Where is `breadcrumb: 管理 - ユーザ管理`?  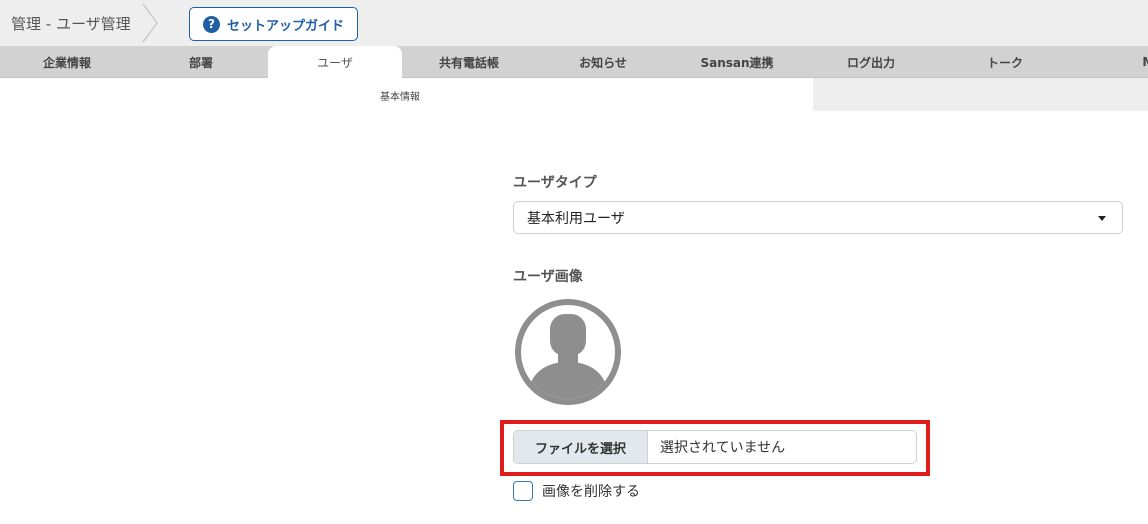 breadcrumb: 管理 - ユーザ管理 is located at coordinates (79, 23).